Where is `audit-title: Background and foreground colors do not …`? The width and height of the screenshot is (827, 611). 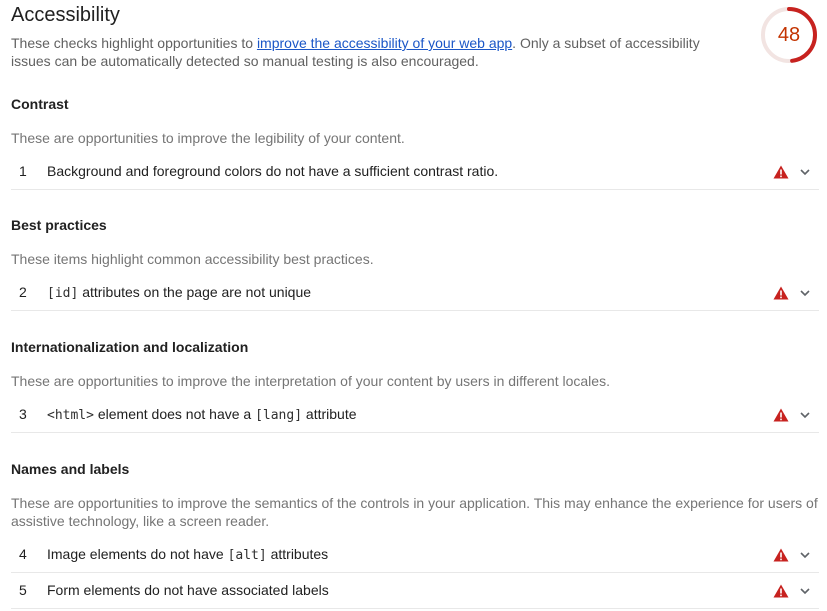
audit-title: Background and foreground colors do not … is located at coordinates (272, 171).